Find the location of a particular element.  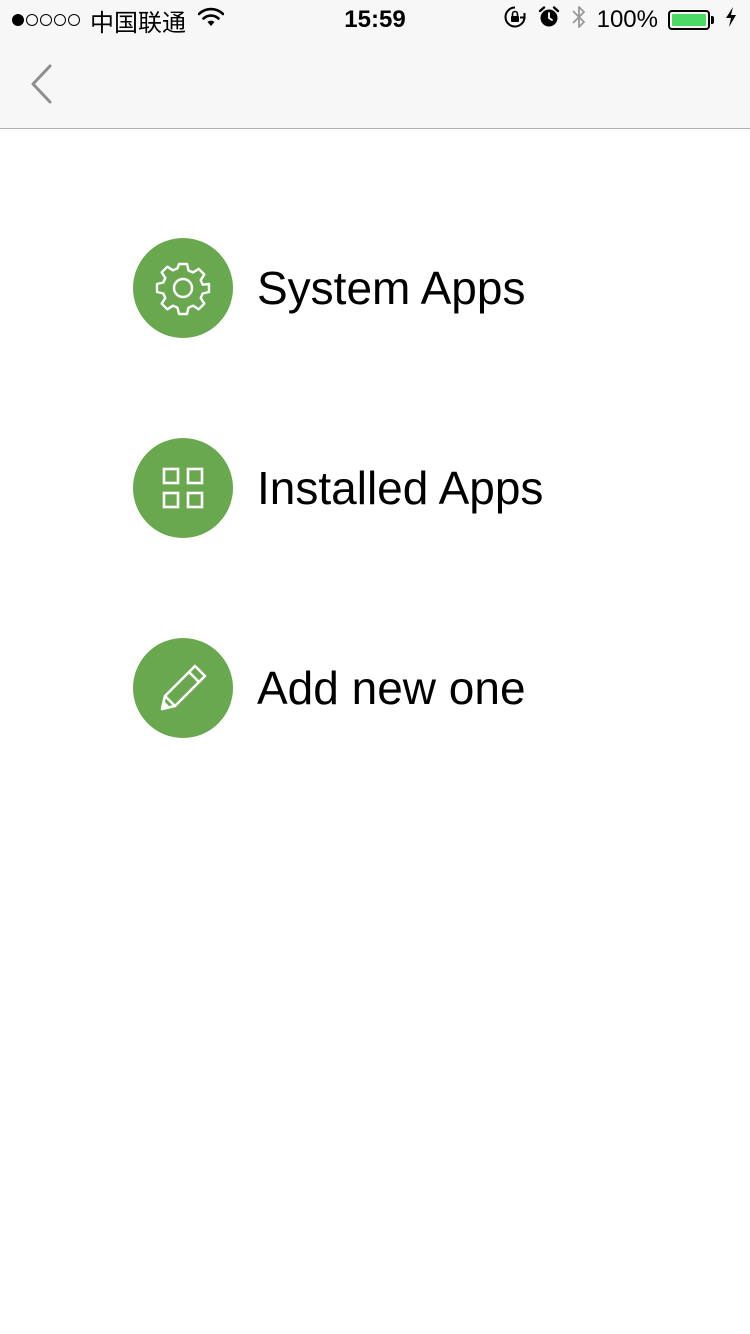

status-bar: 中国联通 15:59 100% is located at coordinates (375, 20).